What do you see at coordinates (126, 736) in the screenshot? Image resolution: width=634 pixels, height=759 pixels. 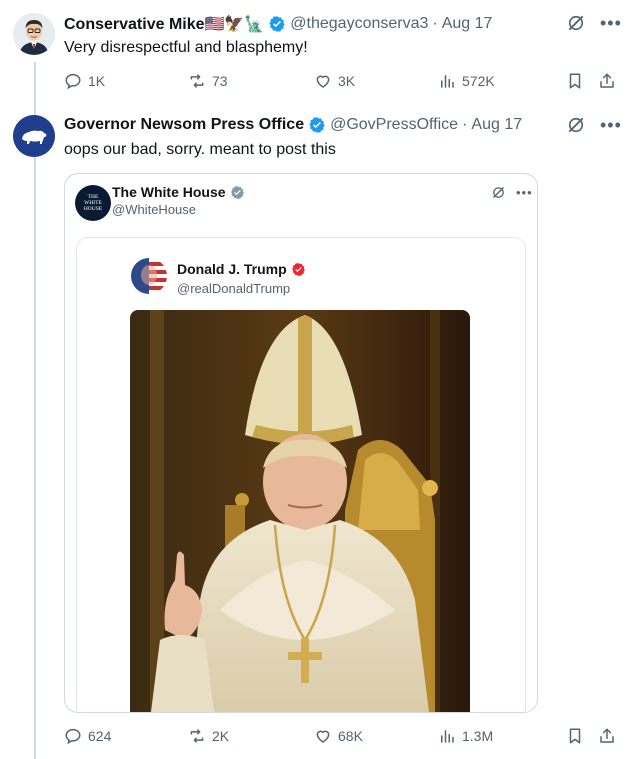 I see `reply-button: 624` at bounding box center [126, 736].